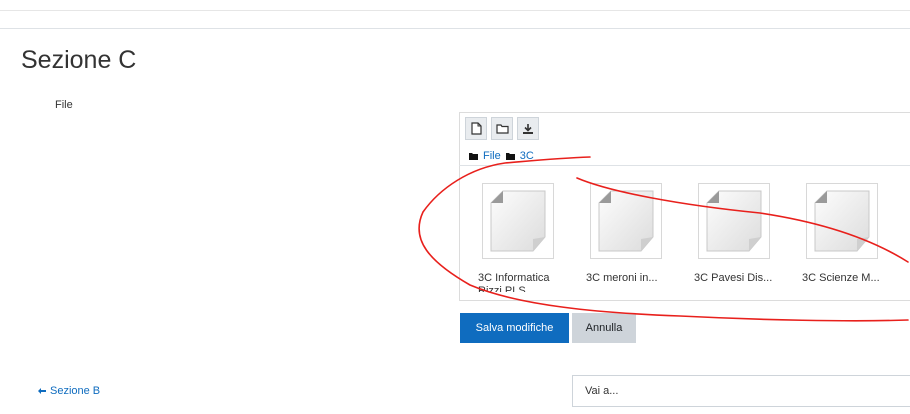 The height and width of the screenshot is (414, 910). Describe the element at coordinates (514, 328) in the screenshot. I see `save-changes-button: Salva modifiche` at that location.